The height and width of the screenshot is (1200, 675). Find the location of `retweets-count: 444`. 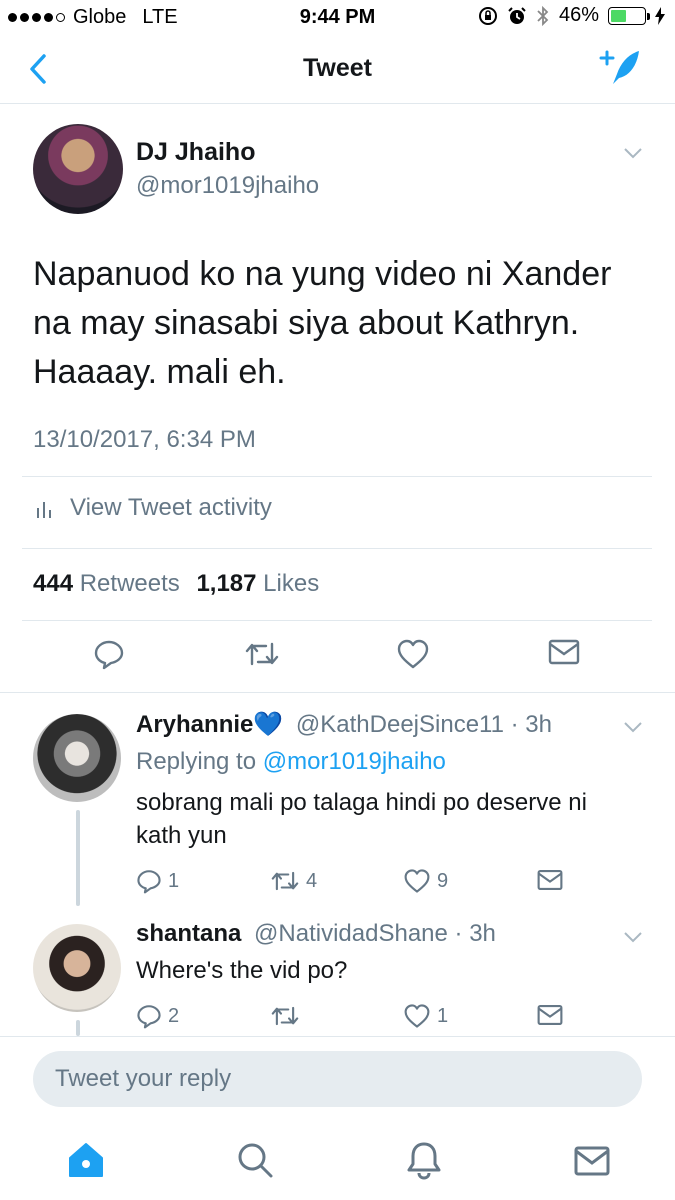

retweets-count: 444 is located at coordinates (53, 583).